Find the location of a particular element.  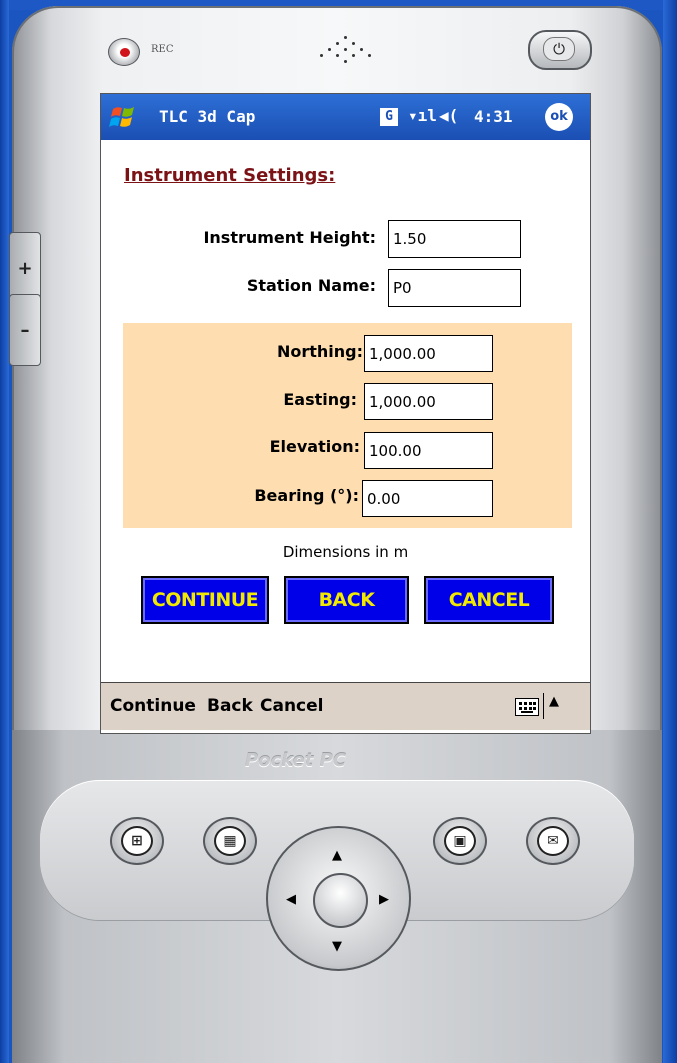

power-button: ⏻ is located at coordinates (560, 50).